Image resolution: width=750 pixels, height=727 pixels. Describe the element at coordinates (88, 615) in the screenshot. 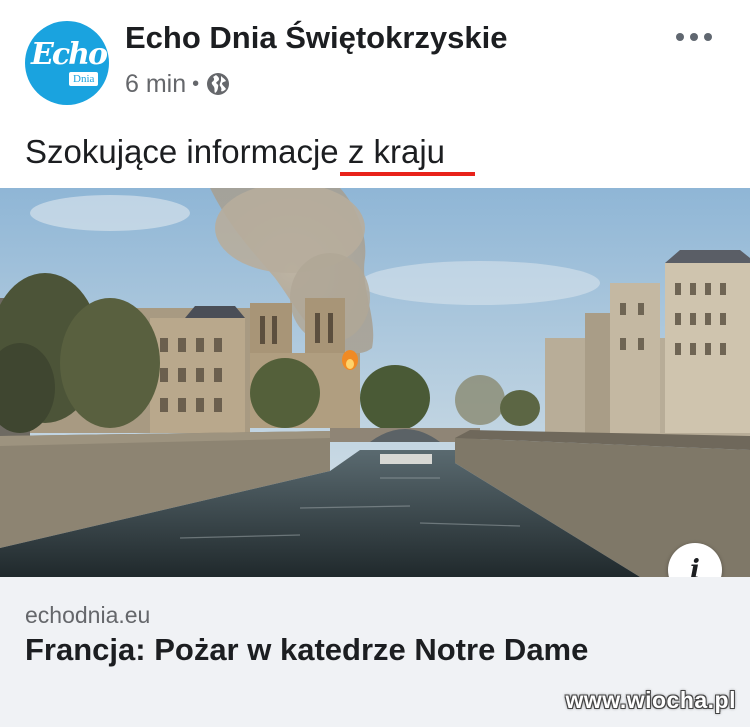

I see `link-domain: echodnia.eu` at that location.